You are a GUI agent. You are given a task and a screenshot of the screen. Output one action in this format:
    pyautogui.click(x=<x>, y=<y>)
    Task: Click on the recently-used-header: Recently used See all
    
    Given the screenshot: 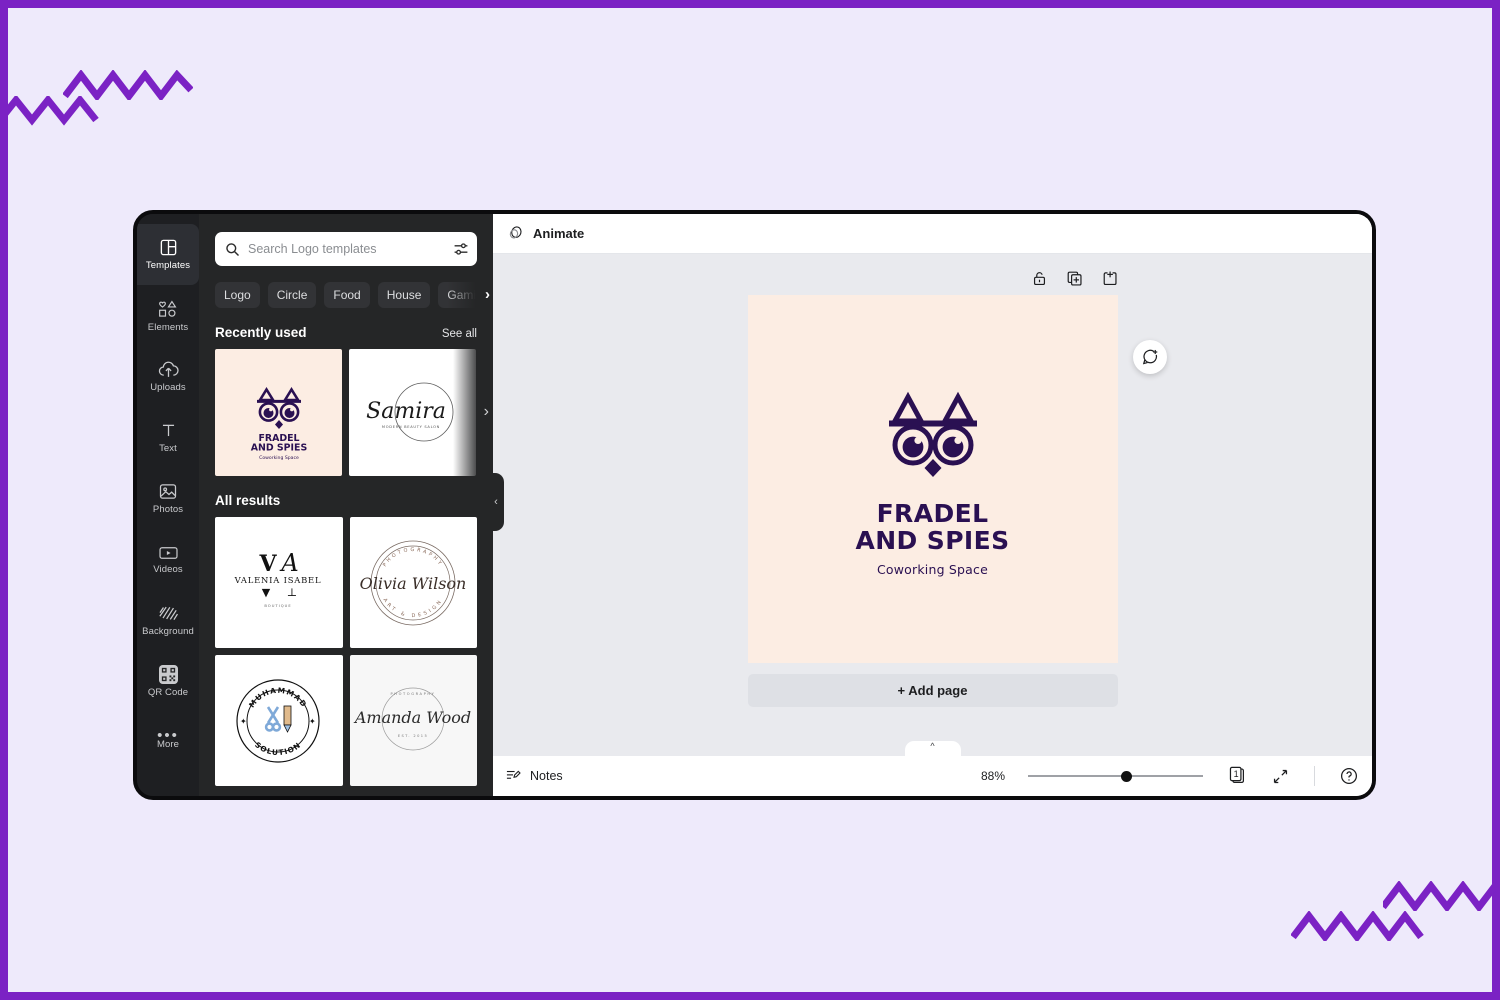 What is the action you would take?
    pyautogui.click(x=346, y=332)
    